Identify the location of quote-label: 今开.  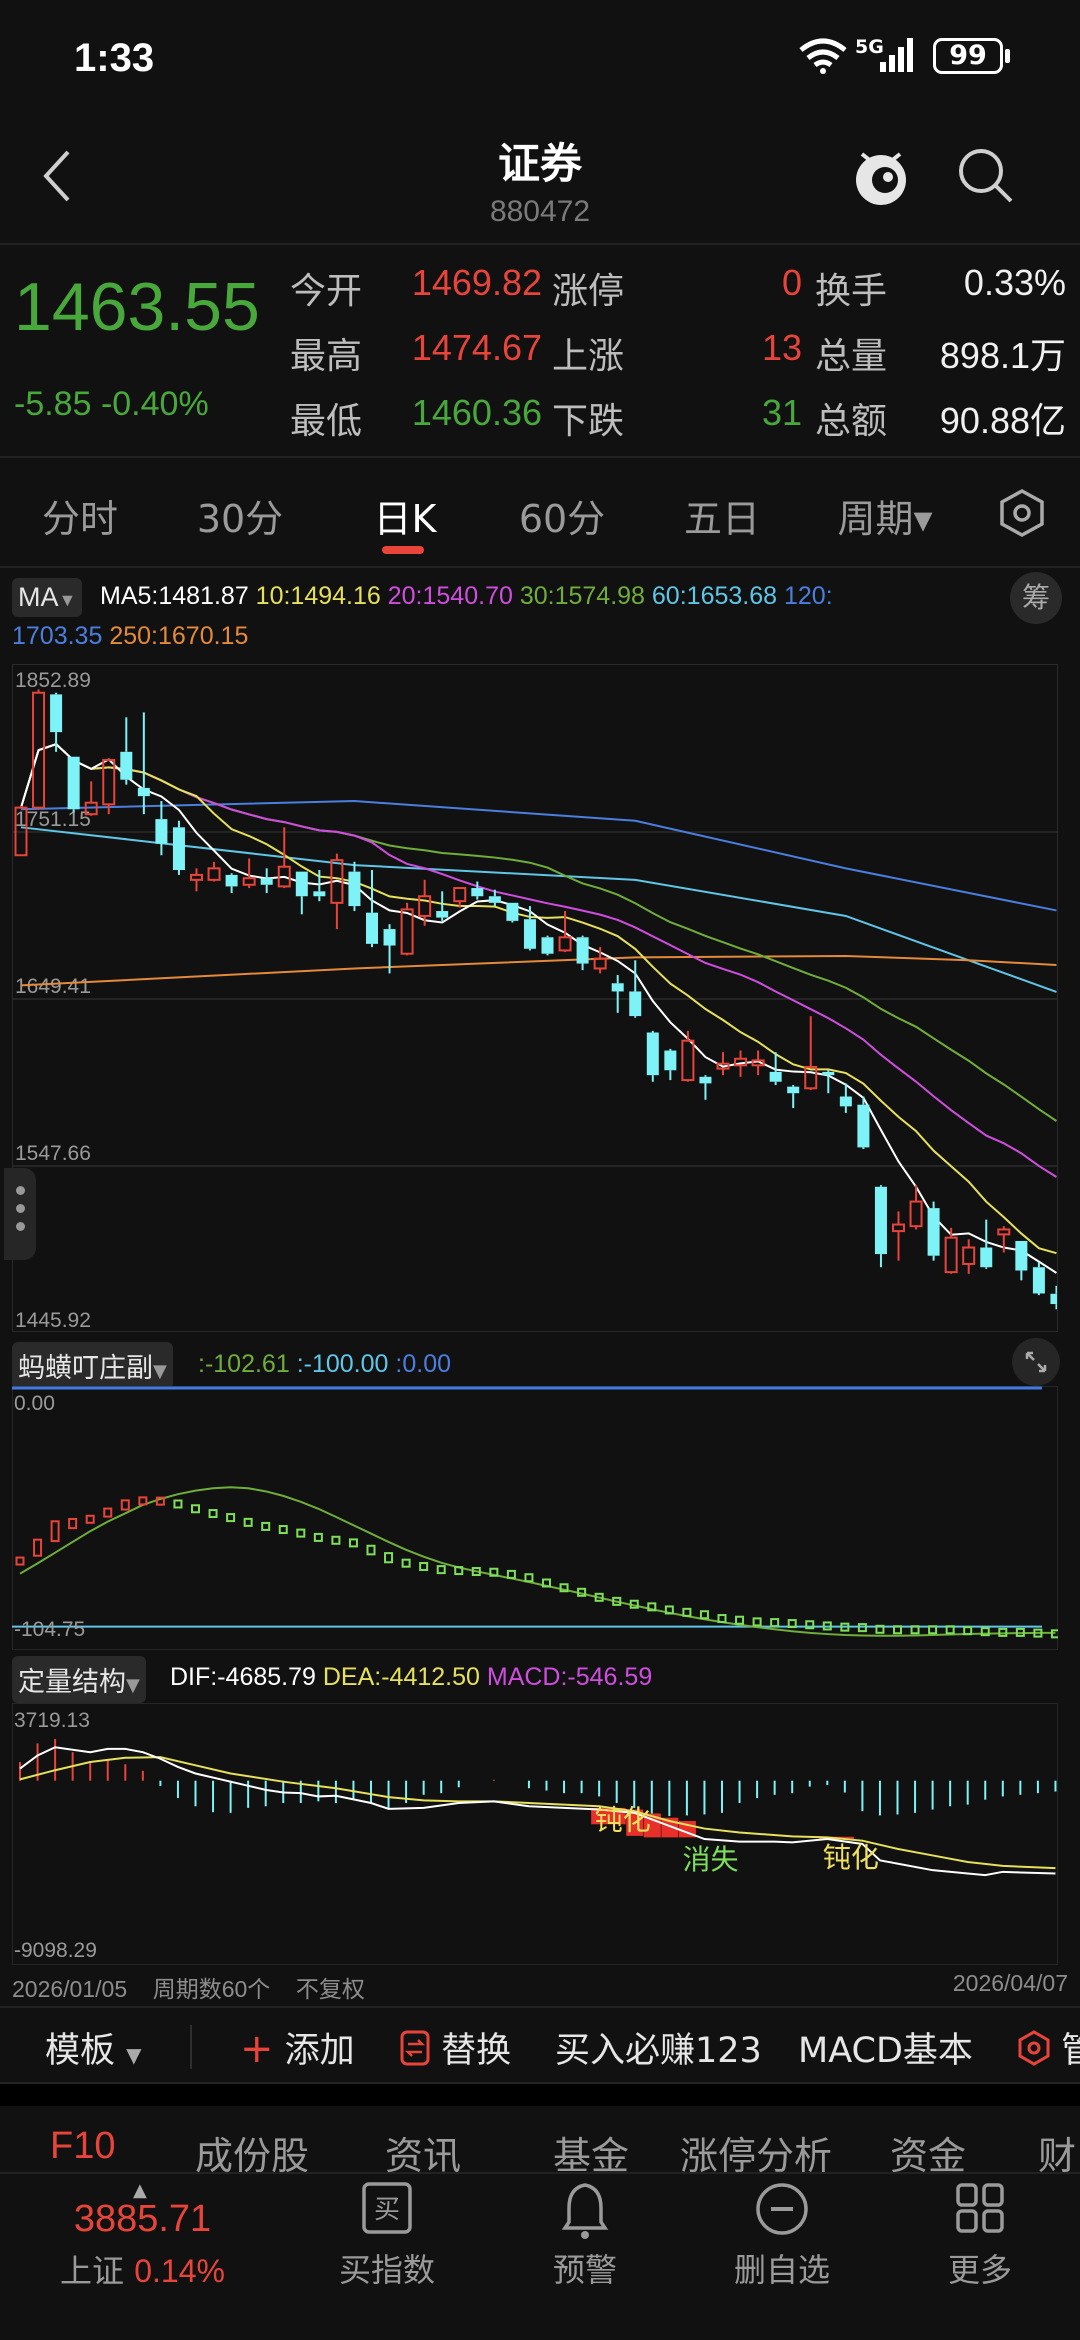
(326, 291).